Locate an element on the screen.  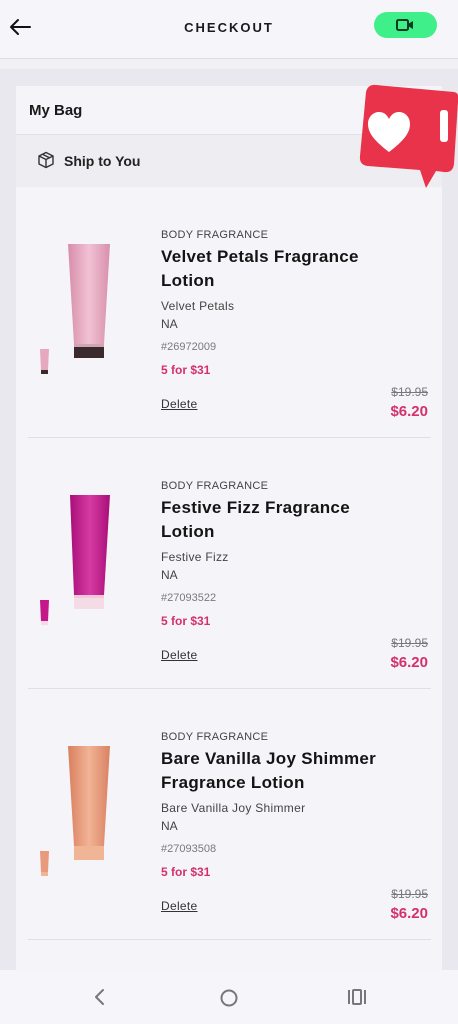
heart-like-sticker-icon is located at coordinates (408, 136).